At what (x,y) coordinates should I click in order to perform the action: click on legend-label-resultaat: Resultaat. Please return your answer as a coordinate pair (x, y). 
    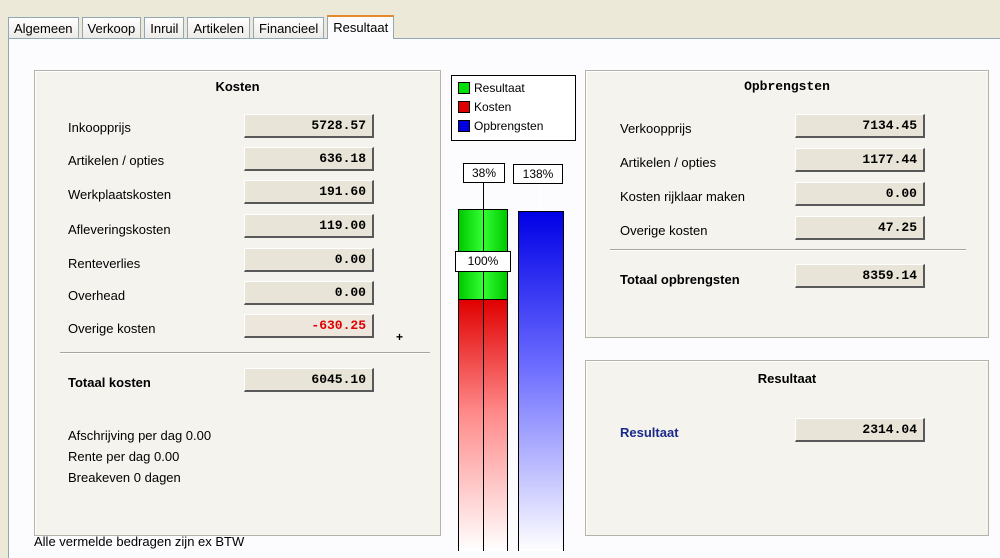
    Looking at the image, I should click on (499, 88).